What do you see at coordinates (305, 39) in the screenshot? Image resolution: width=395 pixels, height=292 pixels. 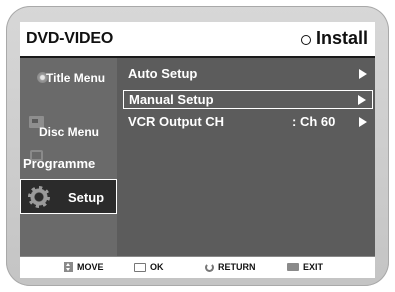 I see `disc-icon` at bounding box center [305, 39].